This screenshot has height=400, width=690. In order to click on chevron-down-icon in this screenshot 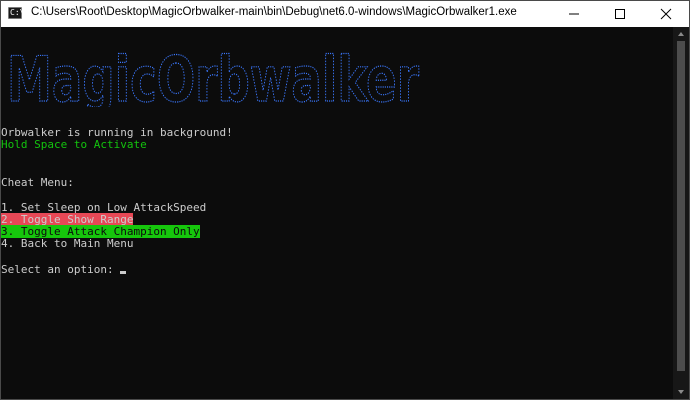, I will do `click(681, 392)`.